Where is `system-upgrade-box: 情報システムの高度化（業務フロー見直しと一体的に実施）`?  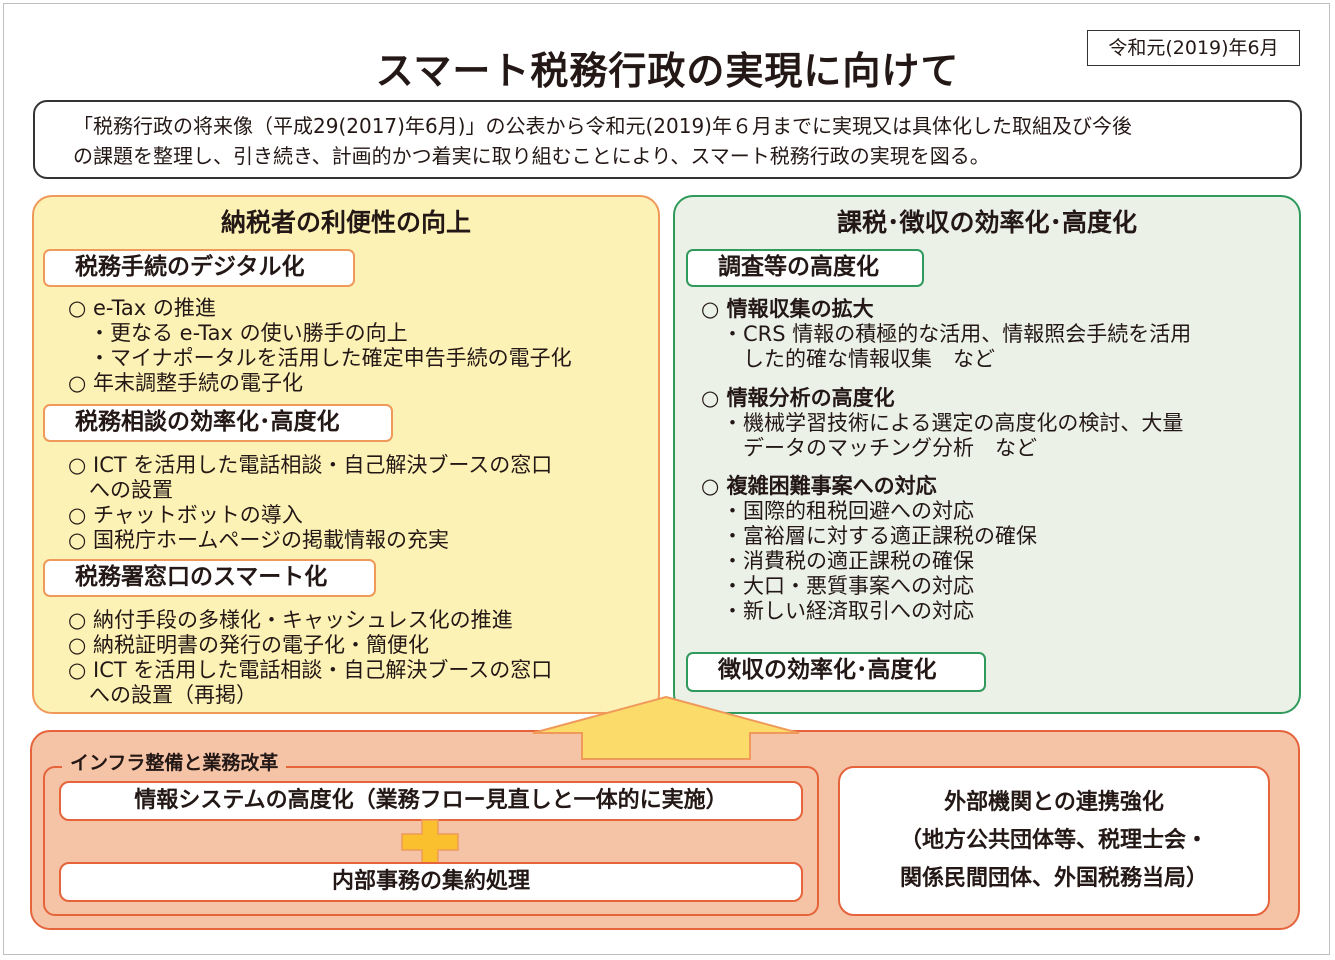 system-upgrade-box: 情報システムの高度化（業務フロー見直しと一体的に実施） is located at coordinates (431, 801).